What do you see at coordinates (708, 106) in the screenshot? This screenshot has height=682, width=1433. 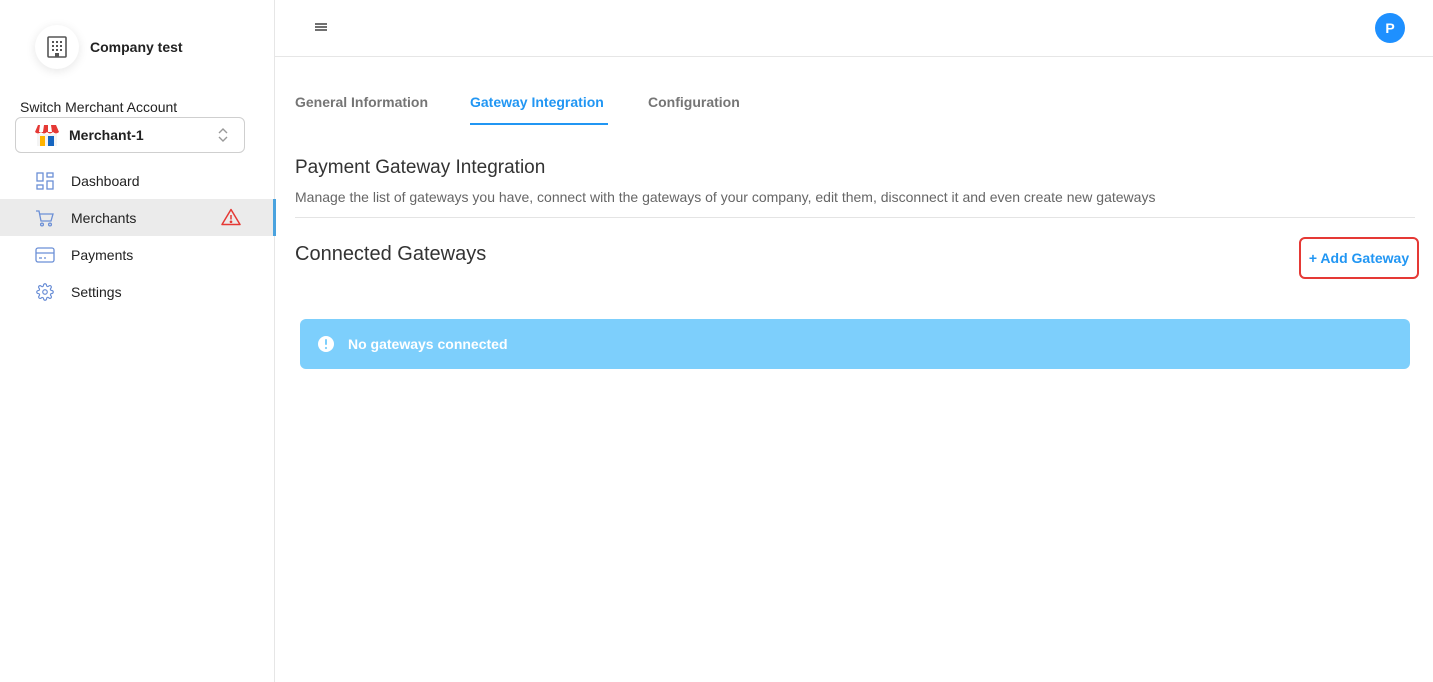 I see `tab-configuration: Configuration` at bounding box center [708, 106].